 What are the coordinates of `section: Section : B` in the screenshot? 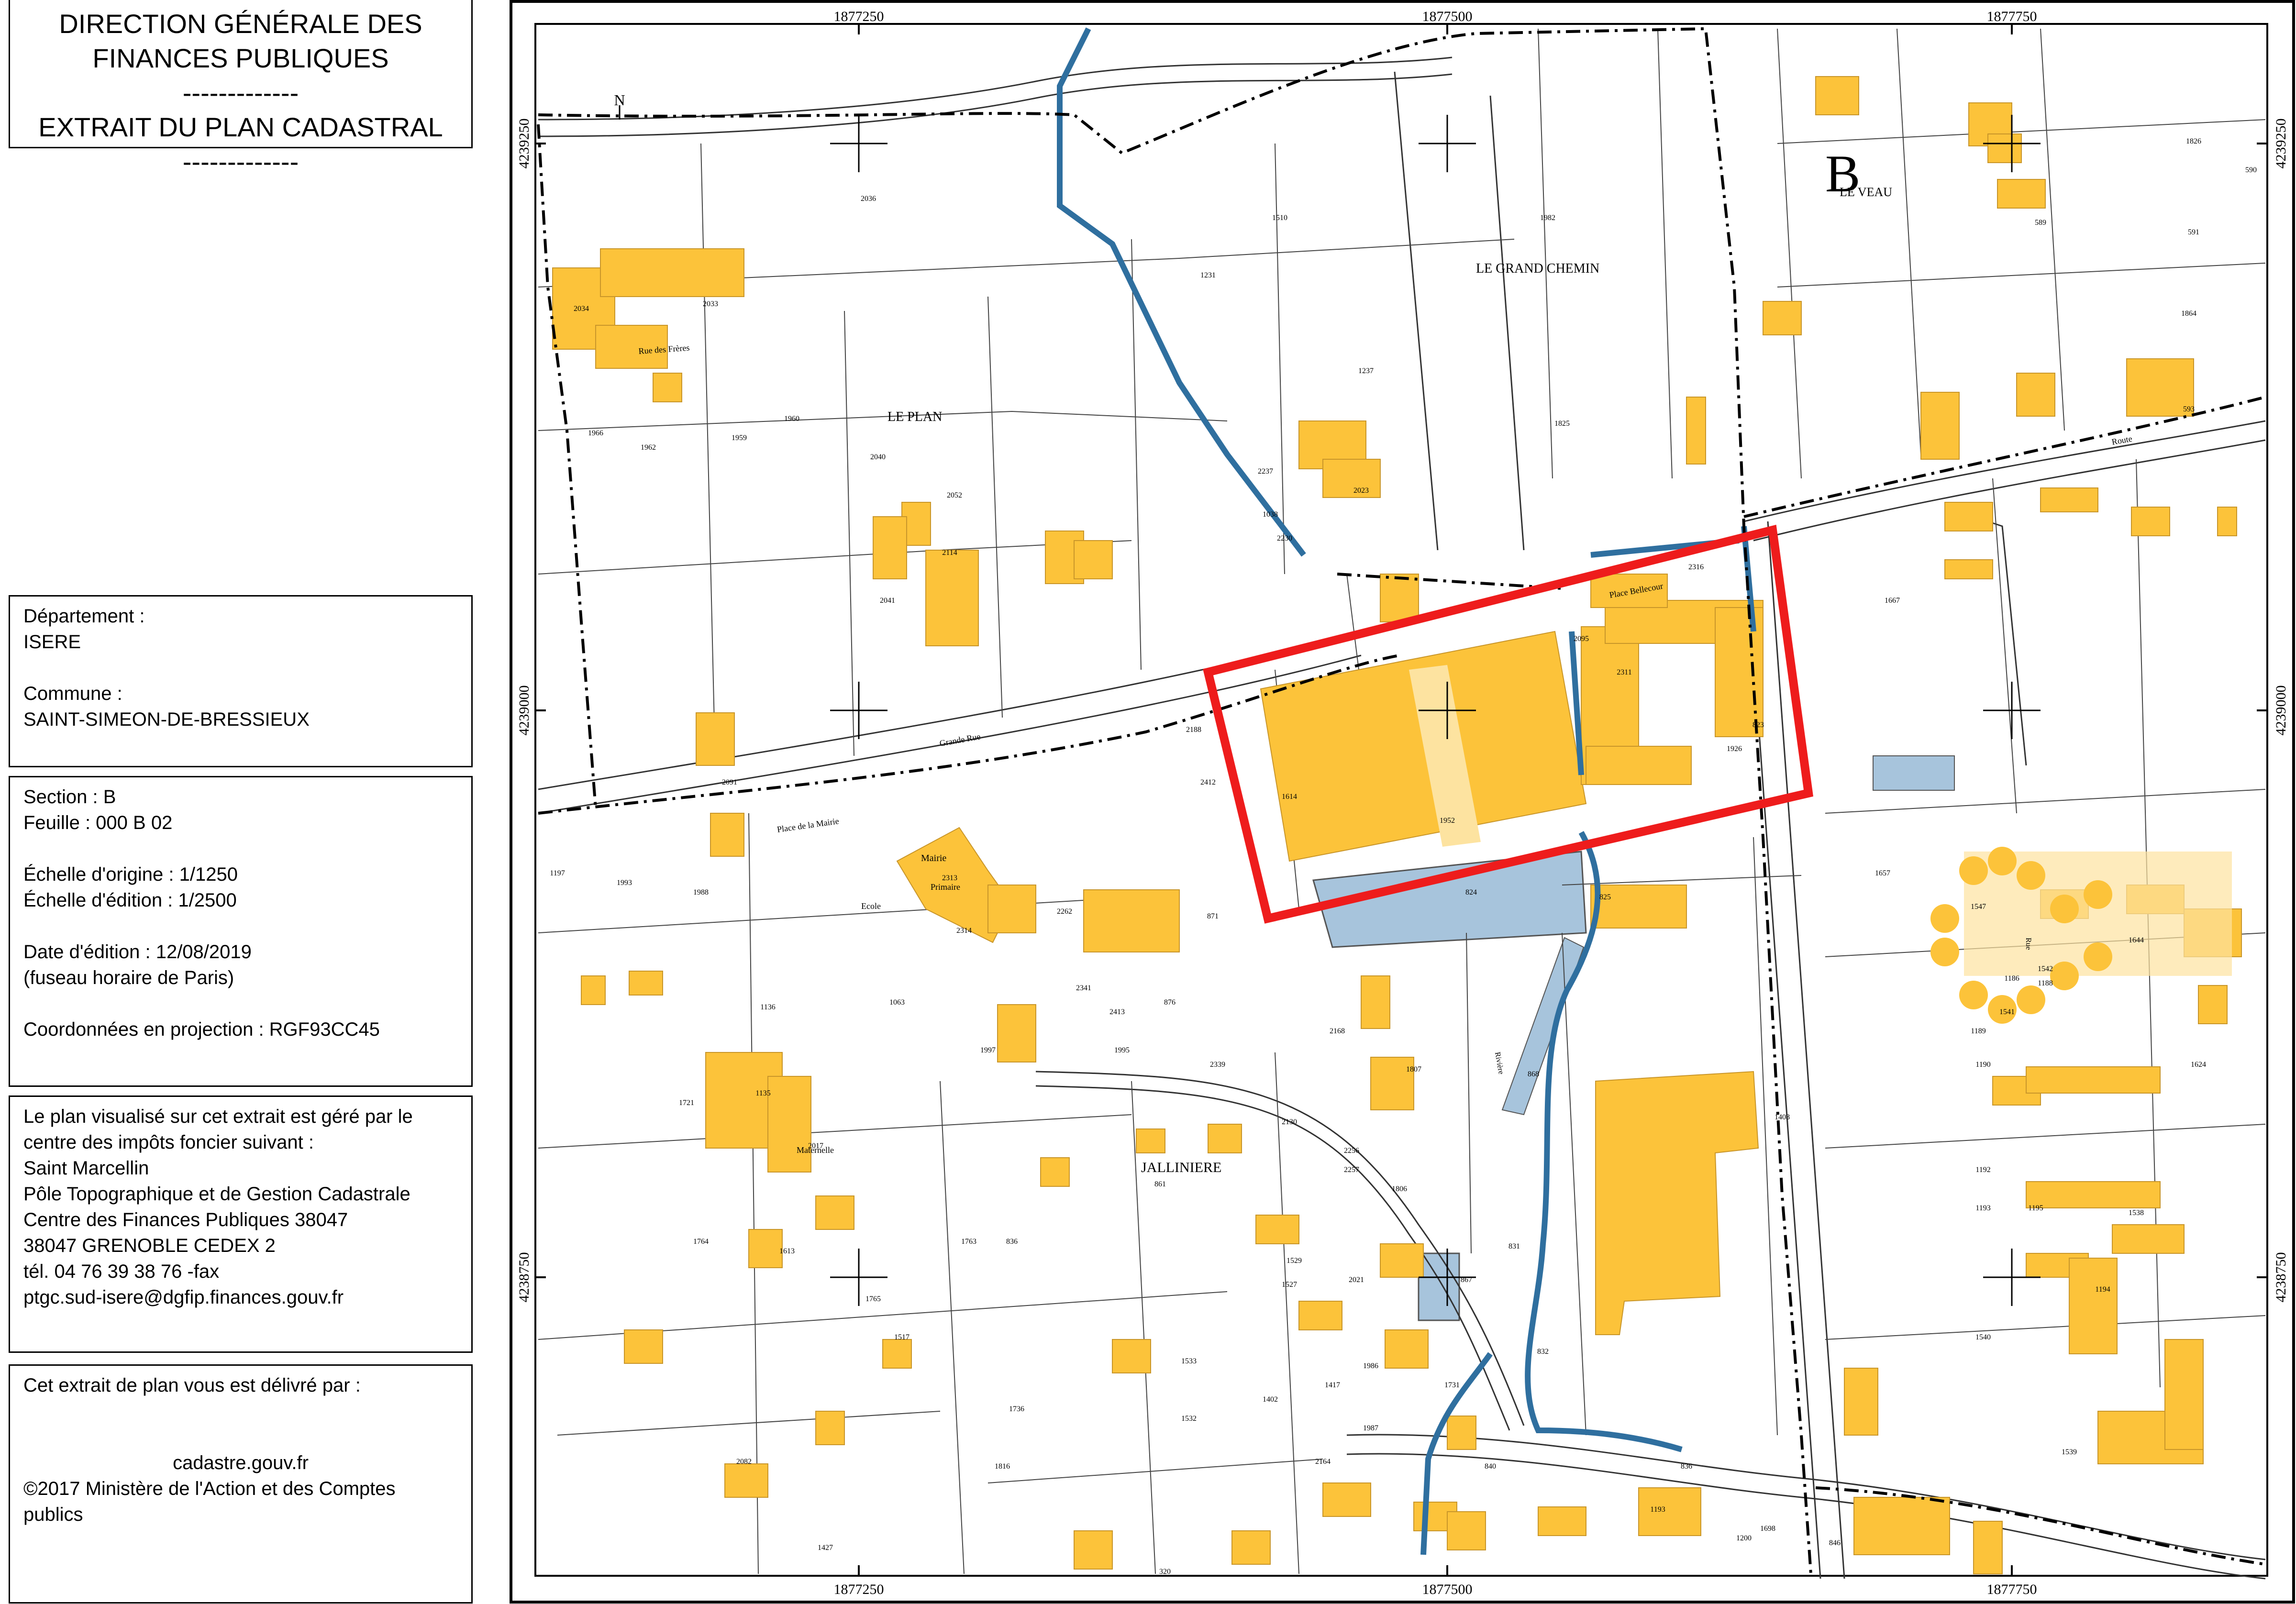 It's located at (69, 797).